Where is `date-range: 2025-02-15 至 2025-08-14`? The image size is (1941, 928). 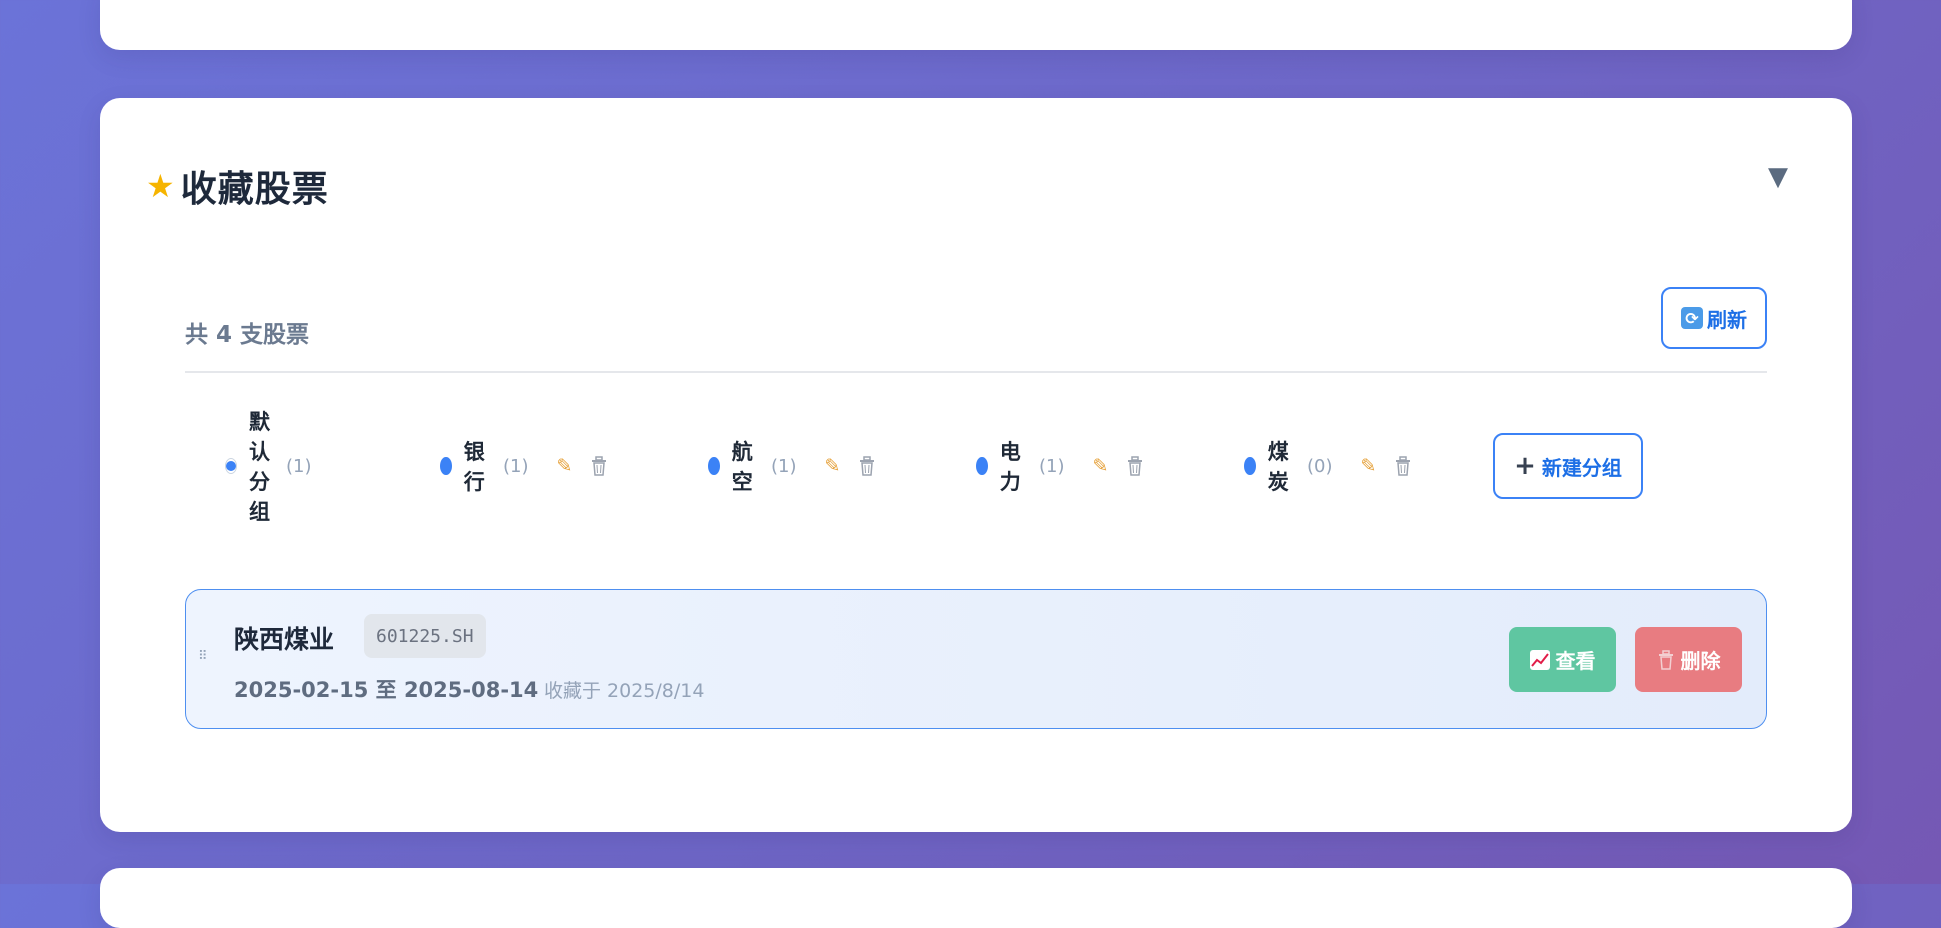
date-range: 2025-02-15 至 2025-08-14 is located at coordinates (386, 690).